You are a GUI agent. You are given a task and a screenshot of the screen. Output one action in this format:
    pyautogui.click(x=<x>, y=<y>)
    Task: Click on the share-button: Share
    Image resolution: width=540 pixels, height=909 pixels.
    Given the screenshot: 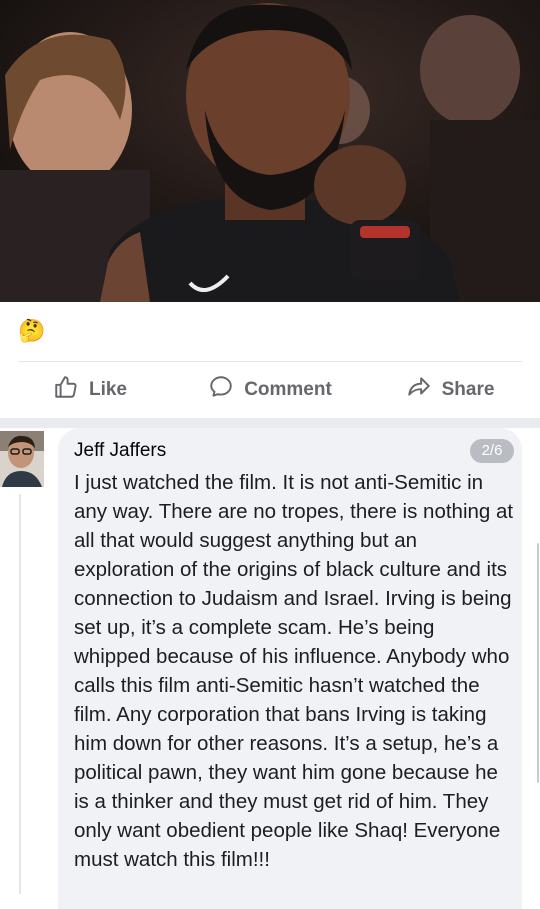 What is the action you would take?
    pyautogui.click(x=450, y=390)
    